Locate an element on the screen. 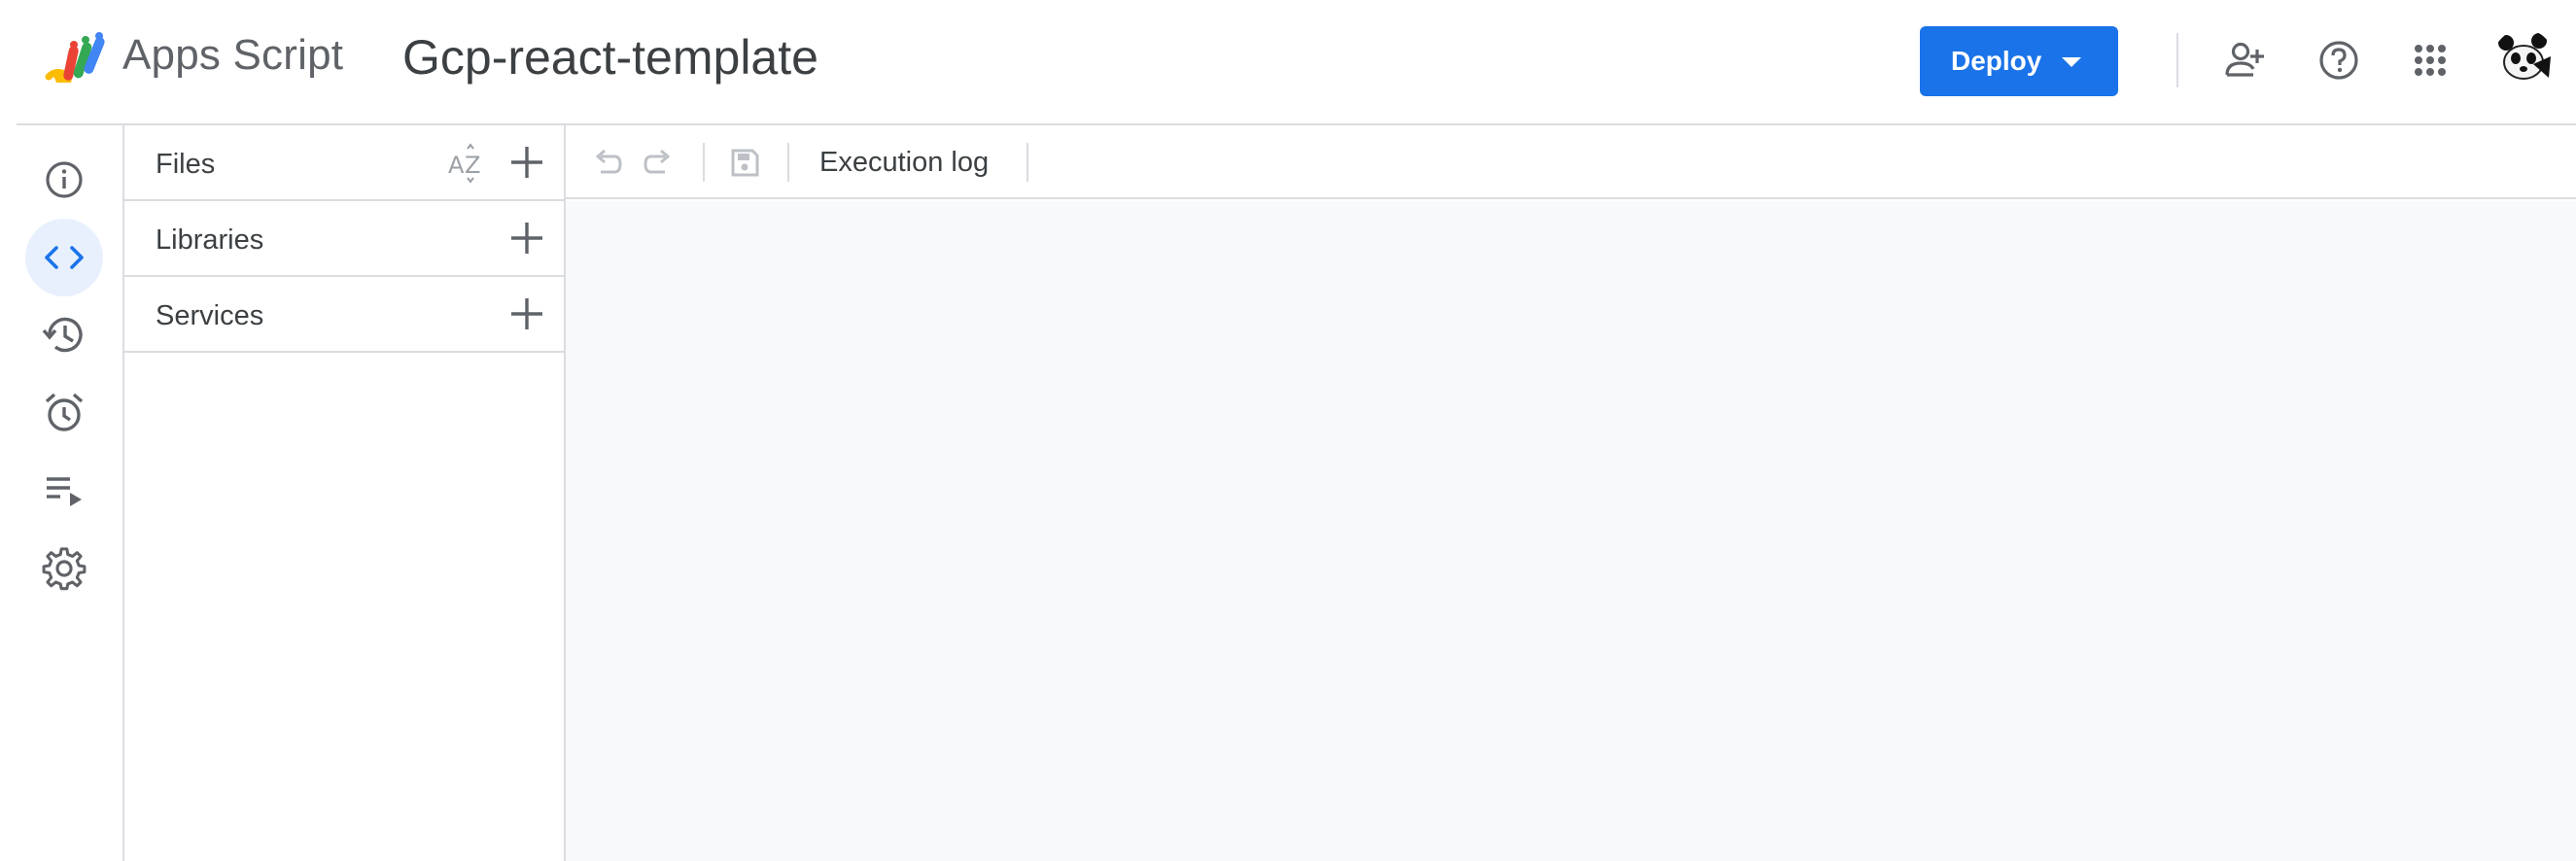 The width and height of the screenshot is (2576, 861). apps-grid-icon is located at coordinates (2430, 60).